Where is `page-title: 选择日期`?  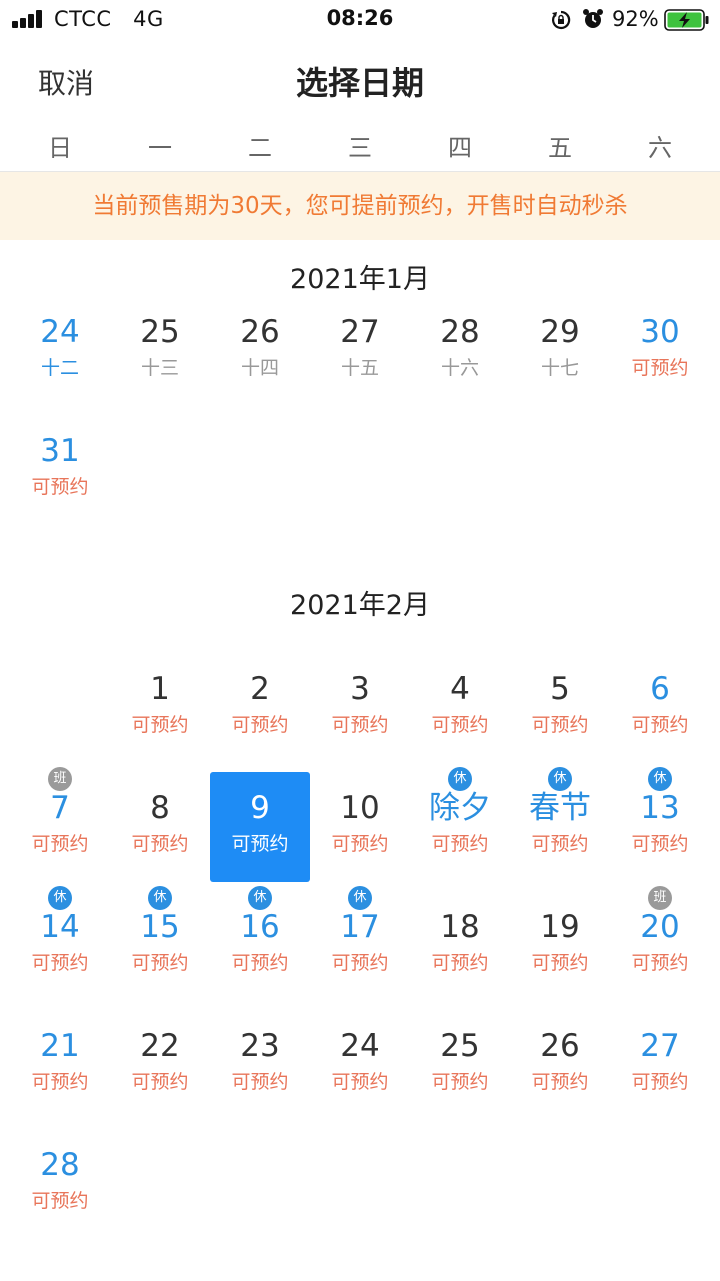 page-title: 选择日期 is located at coordinates (359, 83).